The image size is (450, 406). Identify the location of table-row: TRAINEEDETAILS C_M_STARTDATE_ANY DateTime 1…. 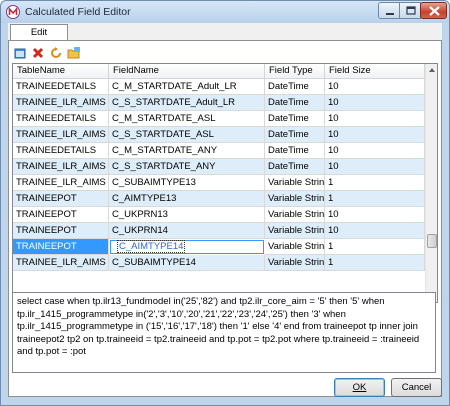
(219, 151).